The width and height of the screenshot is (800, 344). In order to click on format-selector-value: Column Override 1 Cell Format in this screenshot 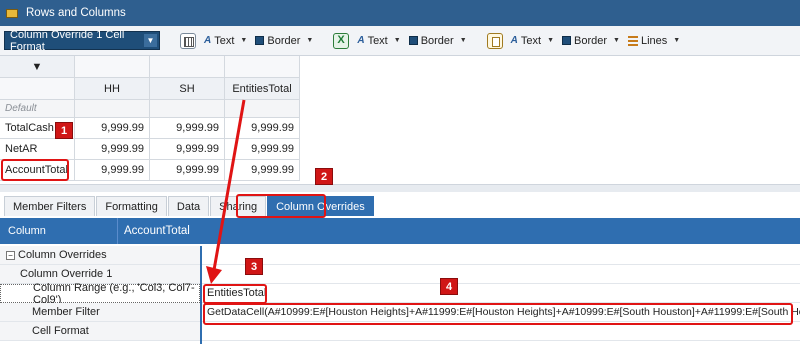, I will do `click(67, 40)`.